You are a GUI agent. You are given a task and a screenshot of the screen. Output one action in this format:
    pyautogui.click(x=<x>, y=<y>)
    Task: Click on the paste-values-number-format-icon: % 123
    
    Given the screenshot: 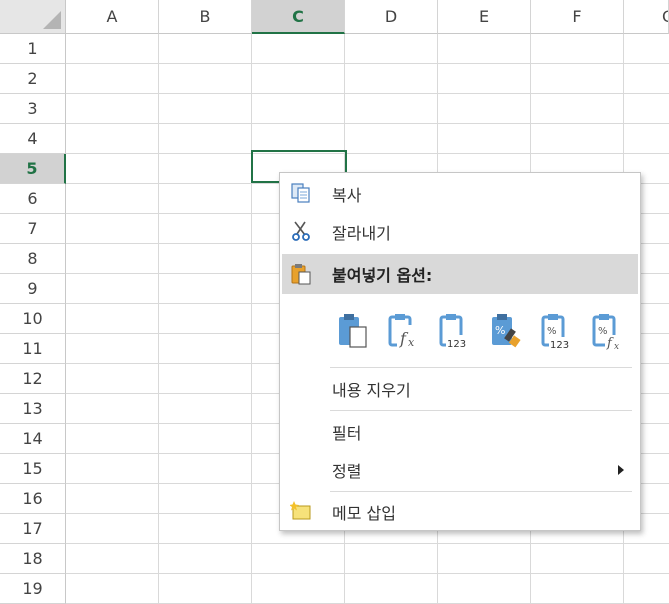 What is the action you would take?
    pyautogui.click(x=558, y=332)
    